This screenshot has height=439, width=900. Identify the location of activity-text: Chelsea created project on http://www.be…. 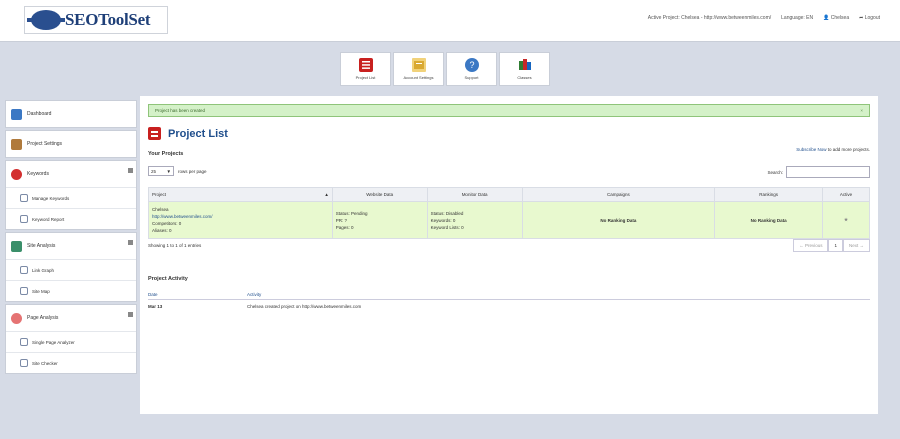
(304, 306).